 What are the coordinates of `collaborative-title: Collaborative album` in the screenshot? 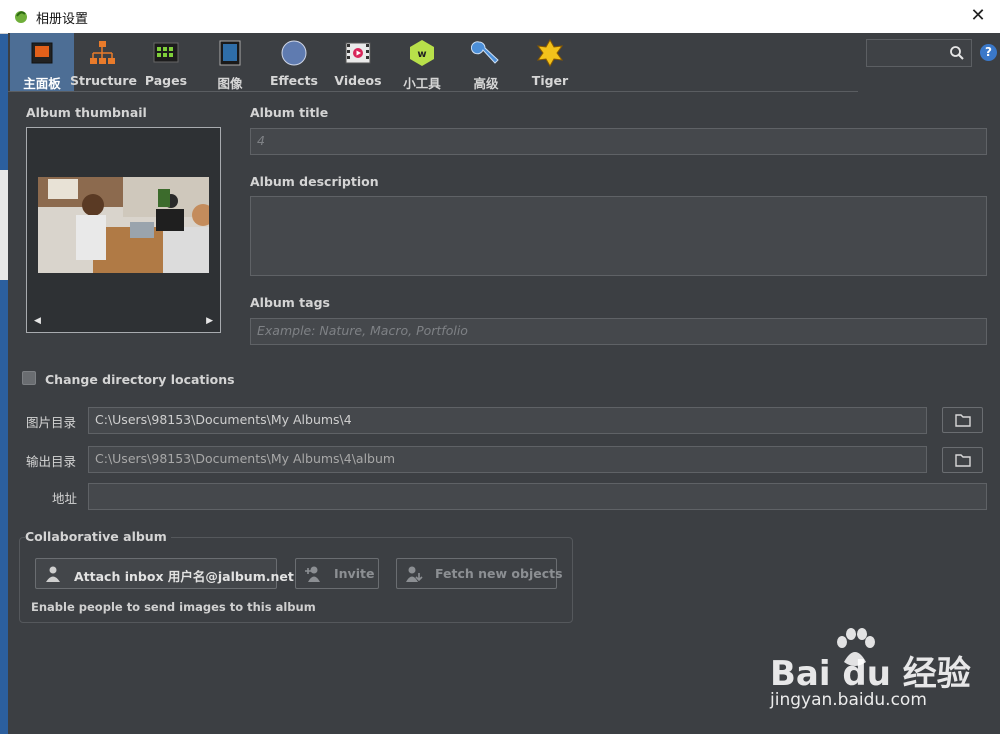 It's located at (98, 536).